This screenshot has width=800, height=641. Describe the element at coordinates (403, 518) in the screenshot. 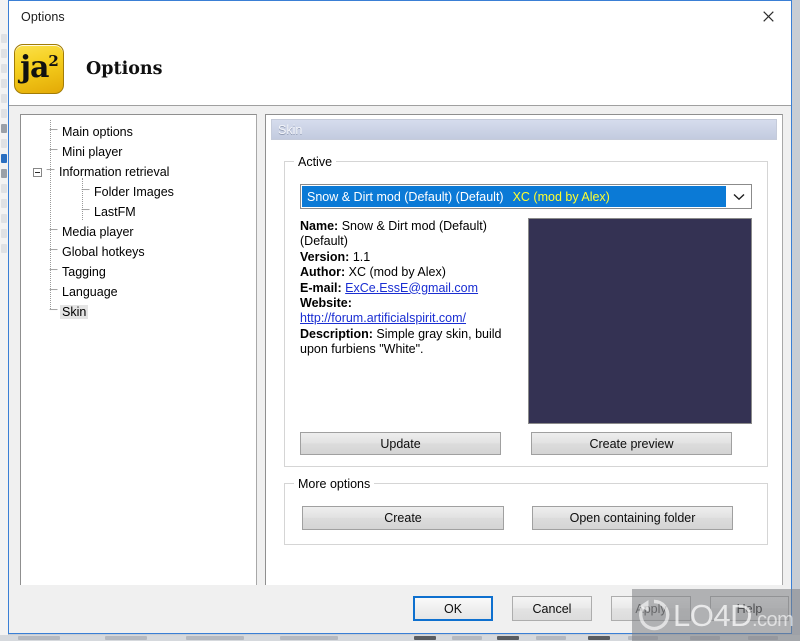

I see `create-skin-button: Create` at that location.